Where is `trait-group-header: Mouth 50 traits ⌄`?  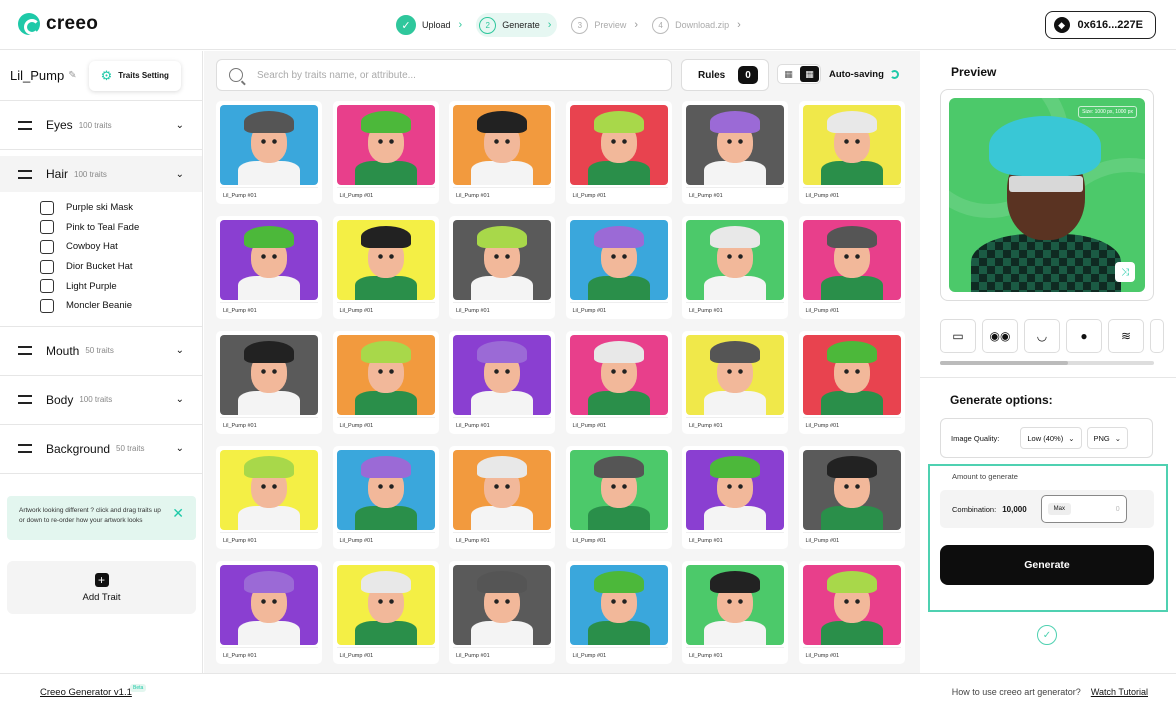 trait-group-header: Mouth 50 traits ⌄ is located at coordinates (101, 351).